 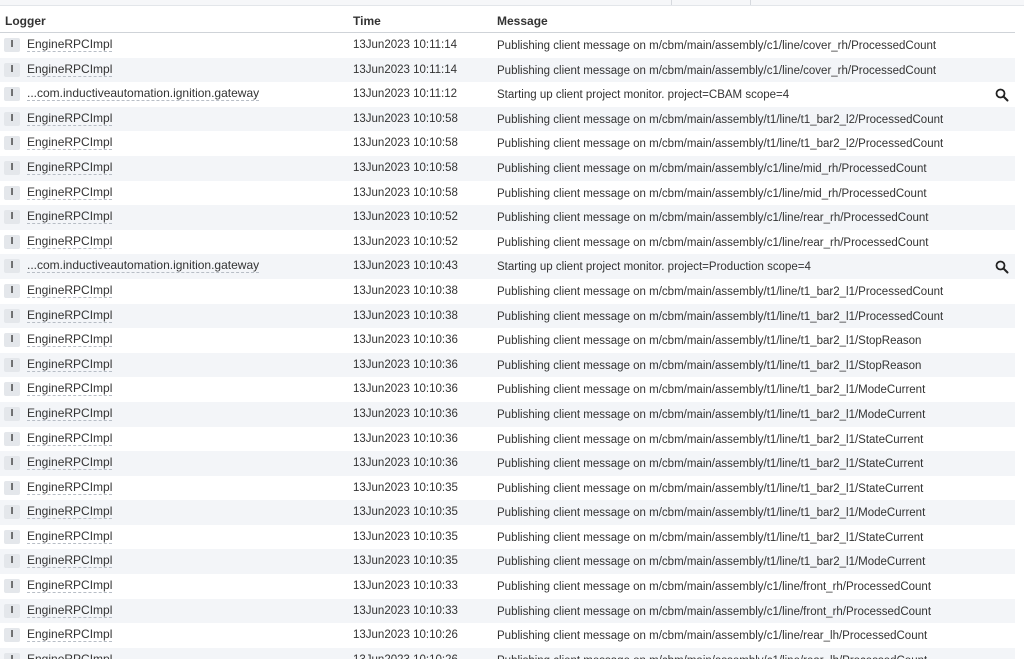 I want to click on row-time: 13Jun2023 10:11:12, so click(x=405, y=94).